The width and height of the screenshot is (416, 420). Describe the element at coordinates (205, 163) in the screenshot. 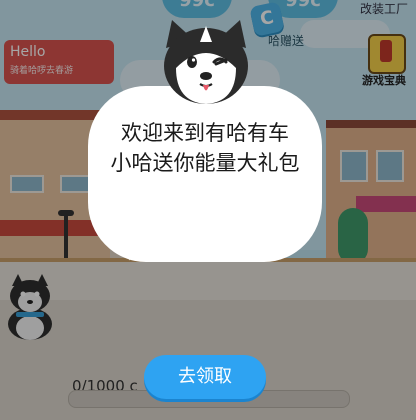

I see `welcome-line-2: 小哈送你能量大礼包` at that location.